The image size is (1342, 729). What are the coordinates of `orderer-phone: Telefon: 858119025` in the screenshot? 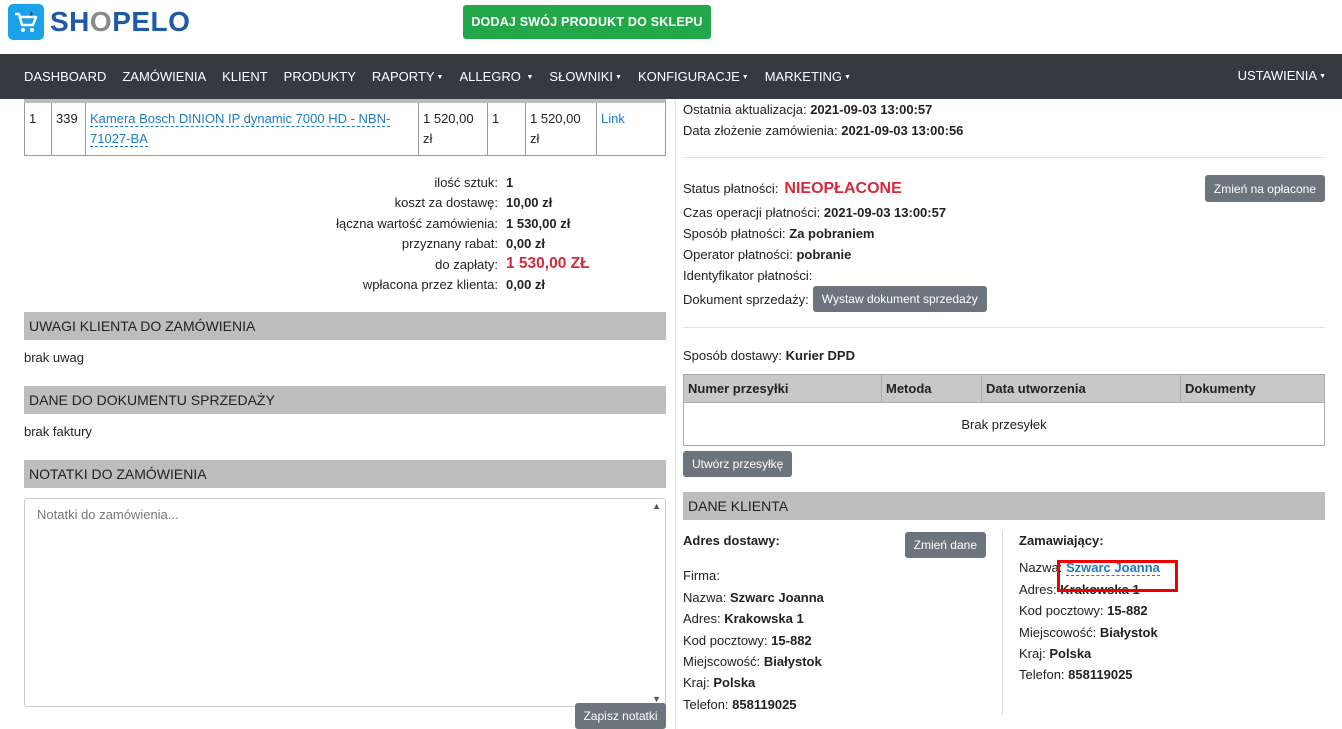 It's located at (1076, 675).